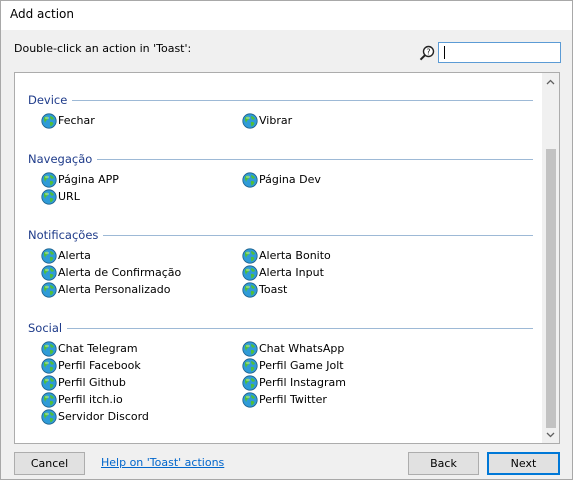  I want to click on list-item: Toast, so click(264, 289).